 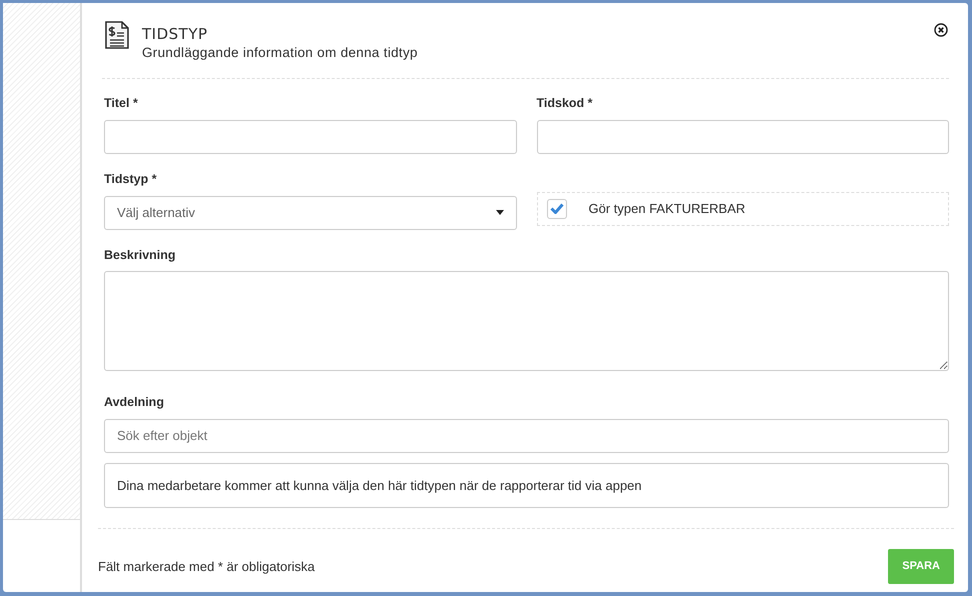 What do you see at coordinates (500, 212) in the screenshot?
I see `caret-icon` at bounding box center [500, 212].